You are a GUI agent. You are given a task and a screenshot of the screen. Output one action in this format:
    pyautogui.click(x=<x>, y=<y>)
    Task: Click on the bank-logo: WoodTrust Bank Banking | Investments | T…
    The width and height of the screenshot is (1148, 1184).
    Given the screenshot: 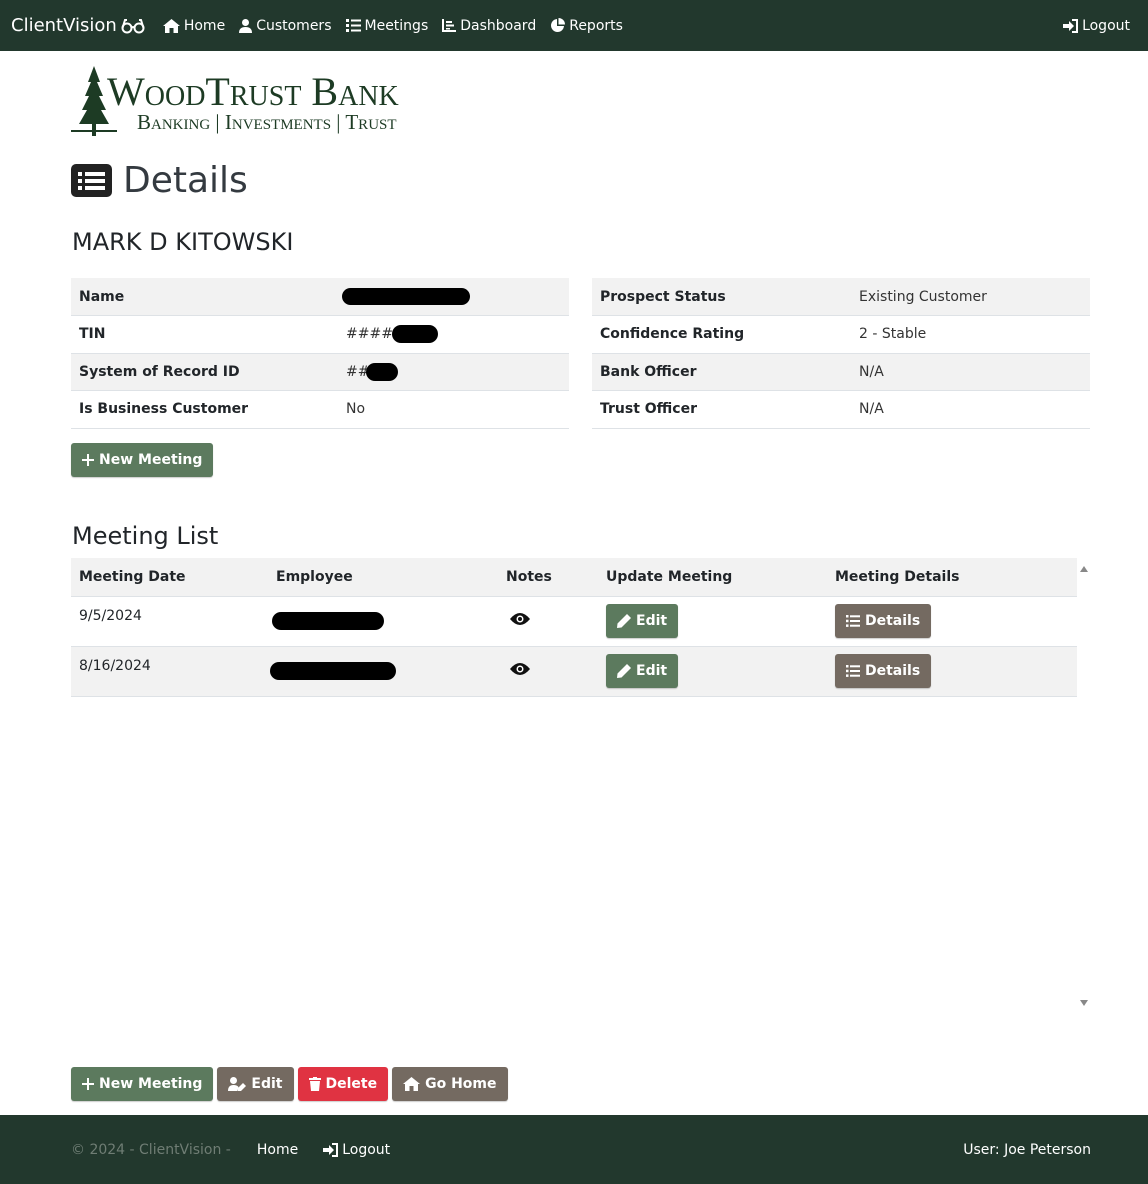 What is the action you would take?
    pyautogui.click(x=256, y=102)
    